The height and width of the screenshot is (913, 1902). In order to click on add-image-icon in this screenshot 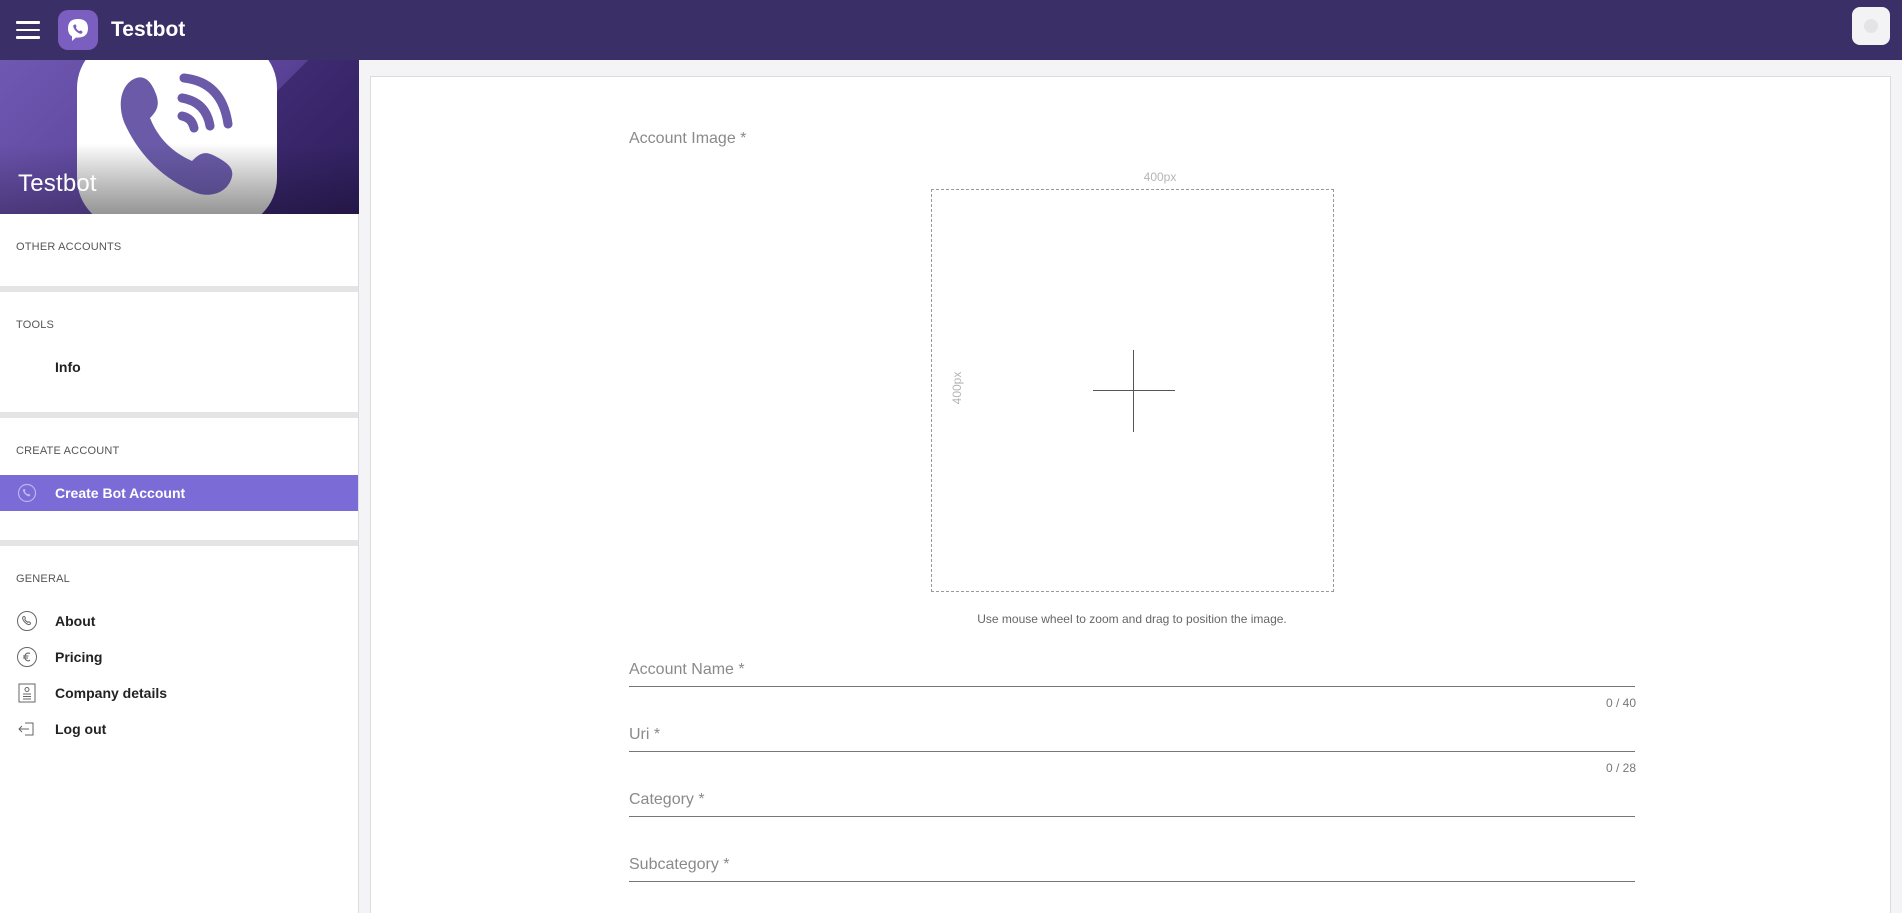, I will do `click(1134, 390)`.